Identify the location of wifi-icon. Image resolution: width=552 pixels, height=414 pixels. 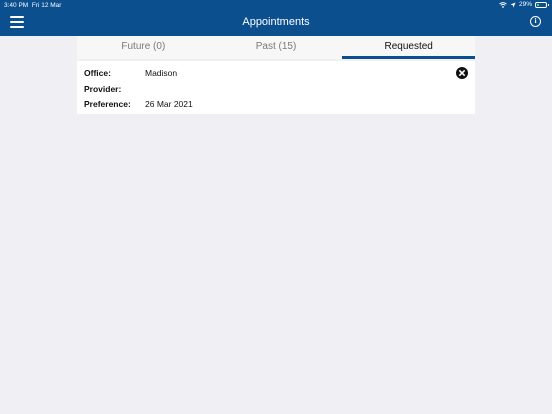
(503, 4).